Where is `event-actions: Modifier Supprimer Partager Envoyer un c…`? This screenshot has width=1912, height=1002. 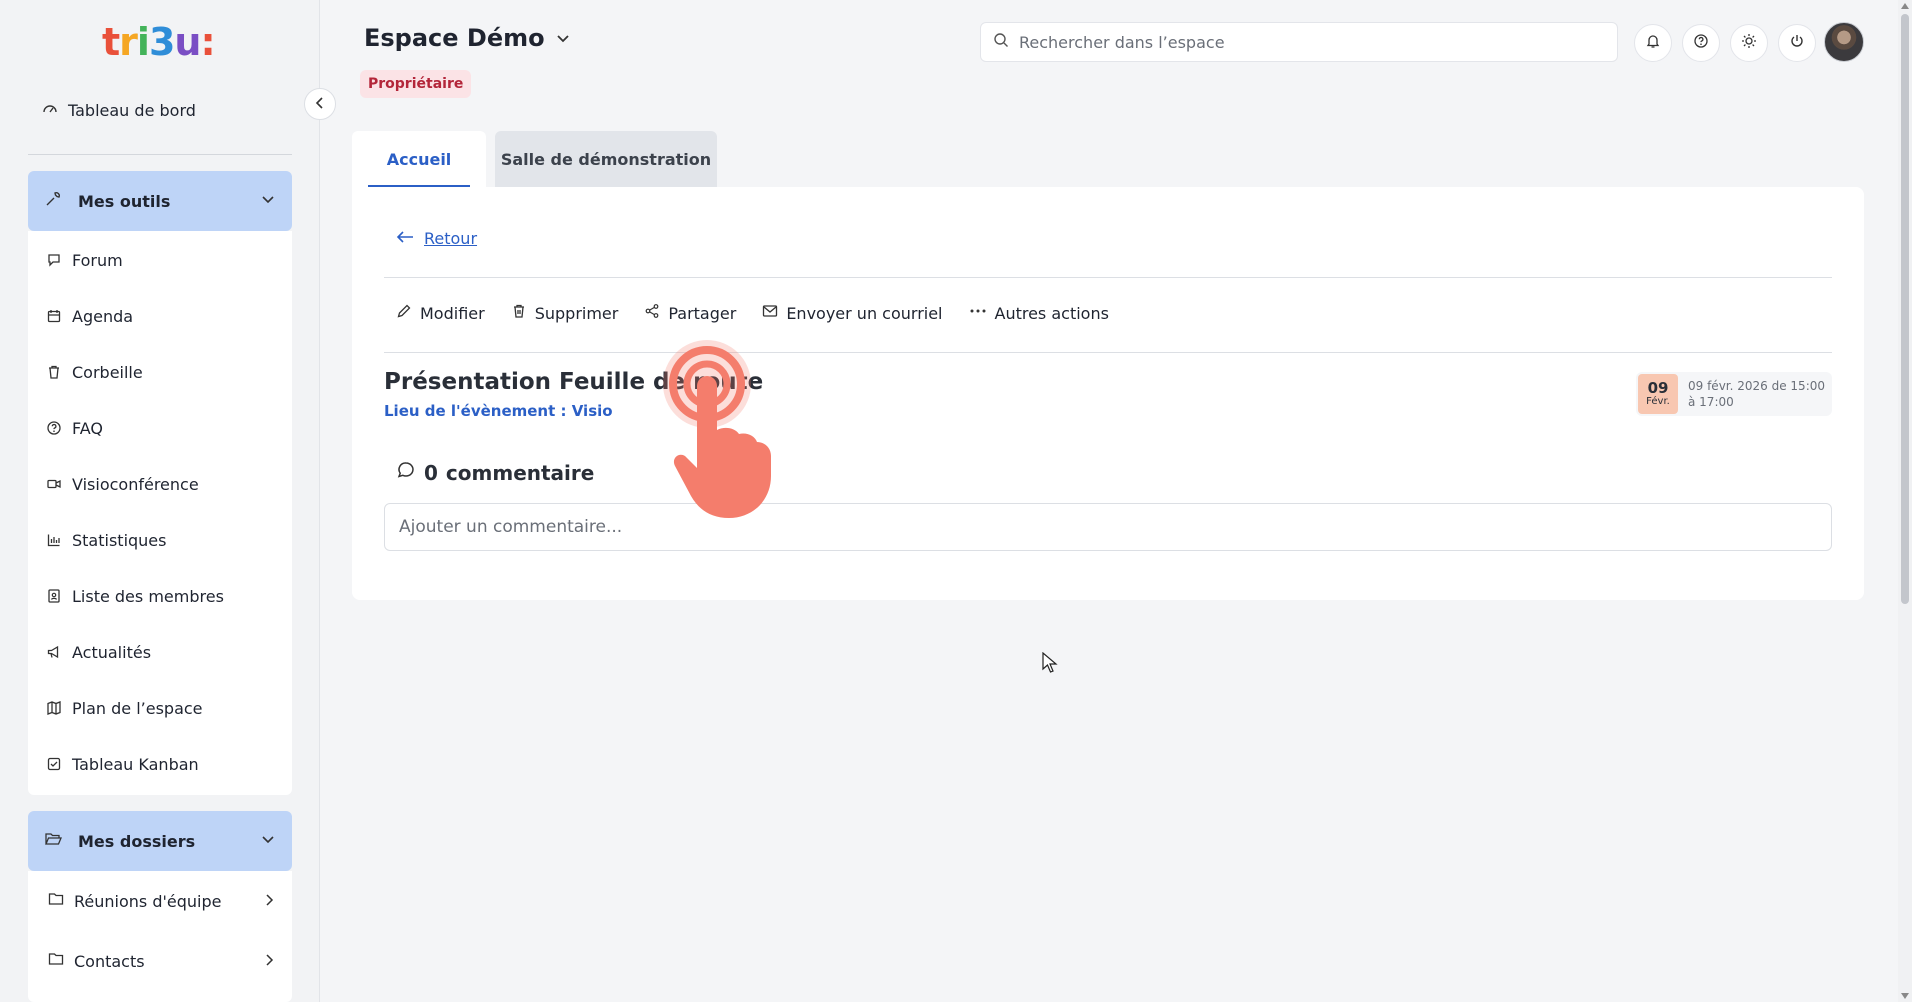
event-actions: Modifier Supprimer Partager Envoyer un c… is located at coordinates (752, 313).